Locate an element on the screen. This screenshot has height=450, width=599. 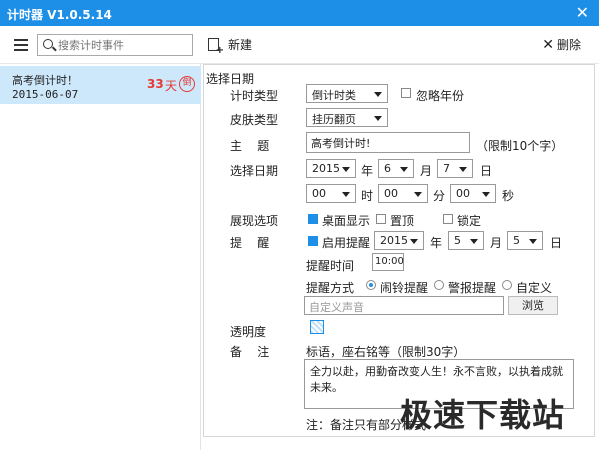
custom-reminder-label: 自定义 is located at coordinates (534, 288).